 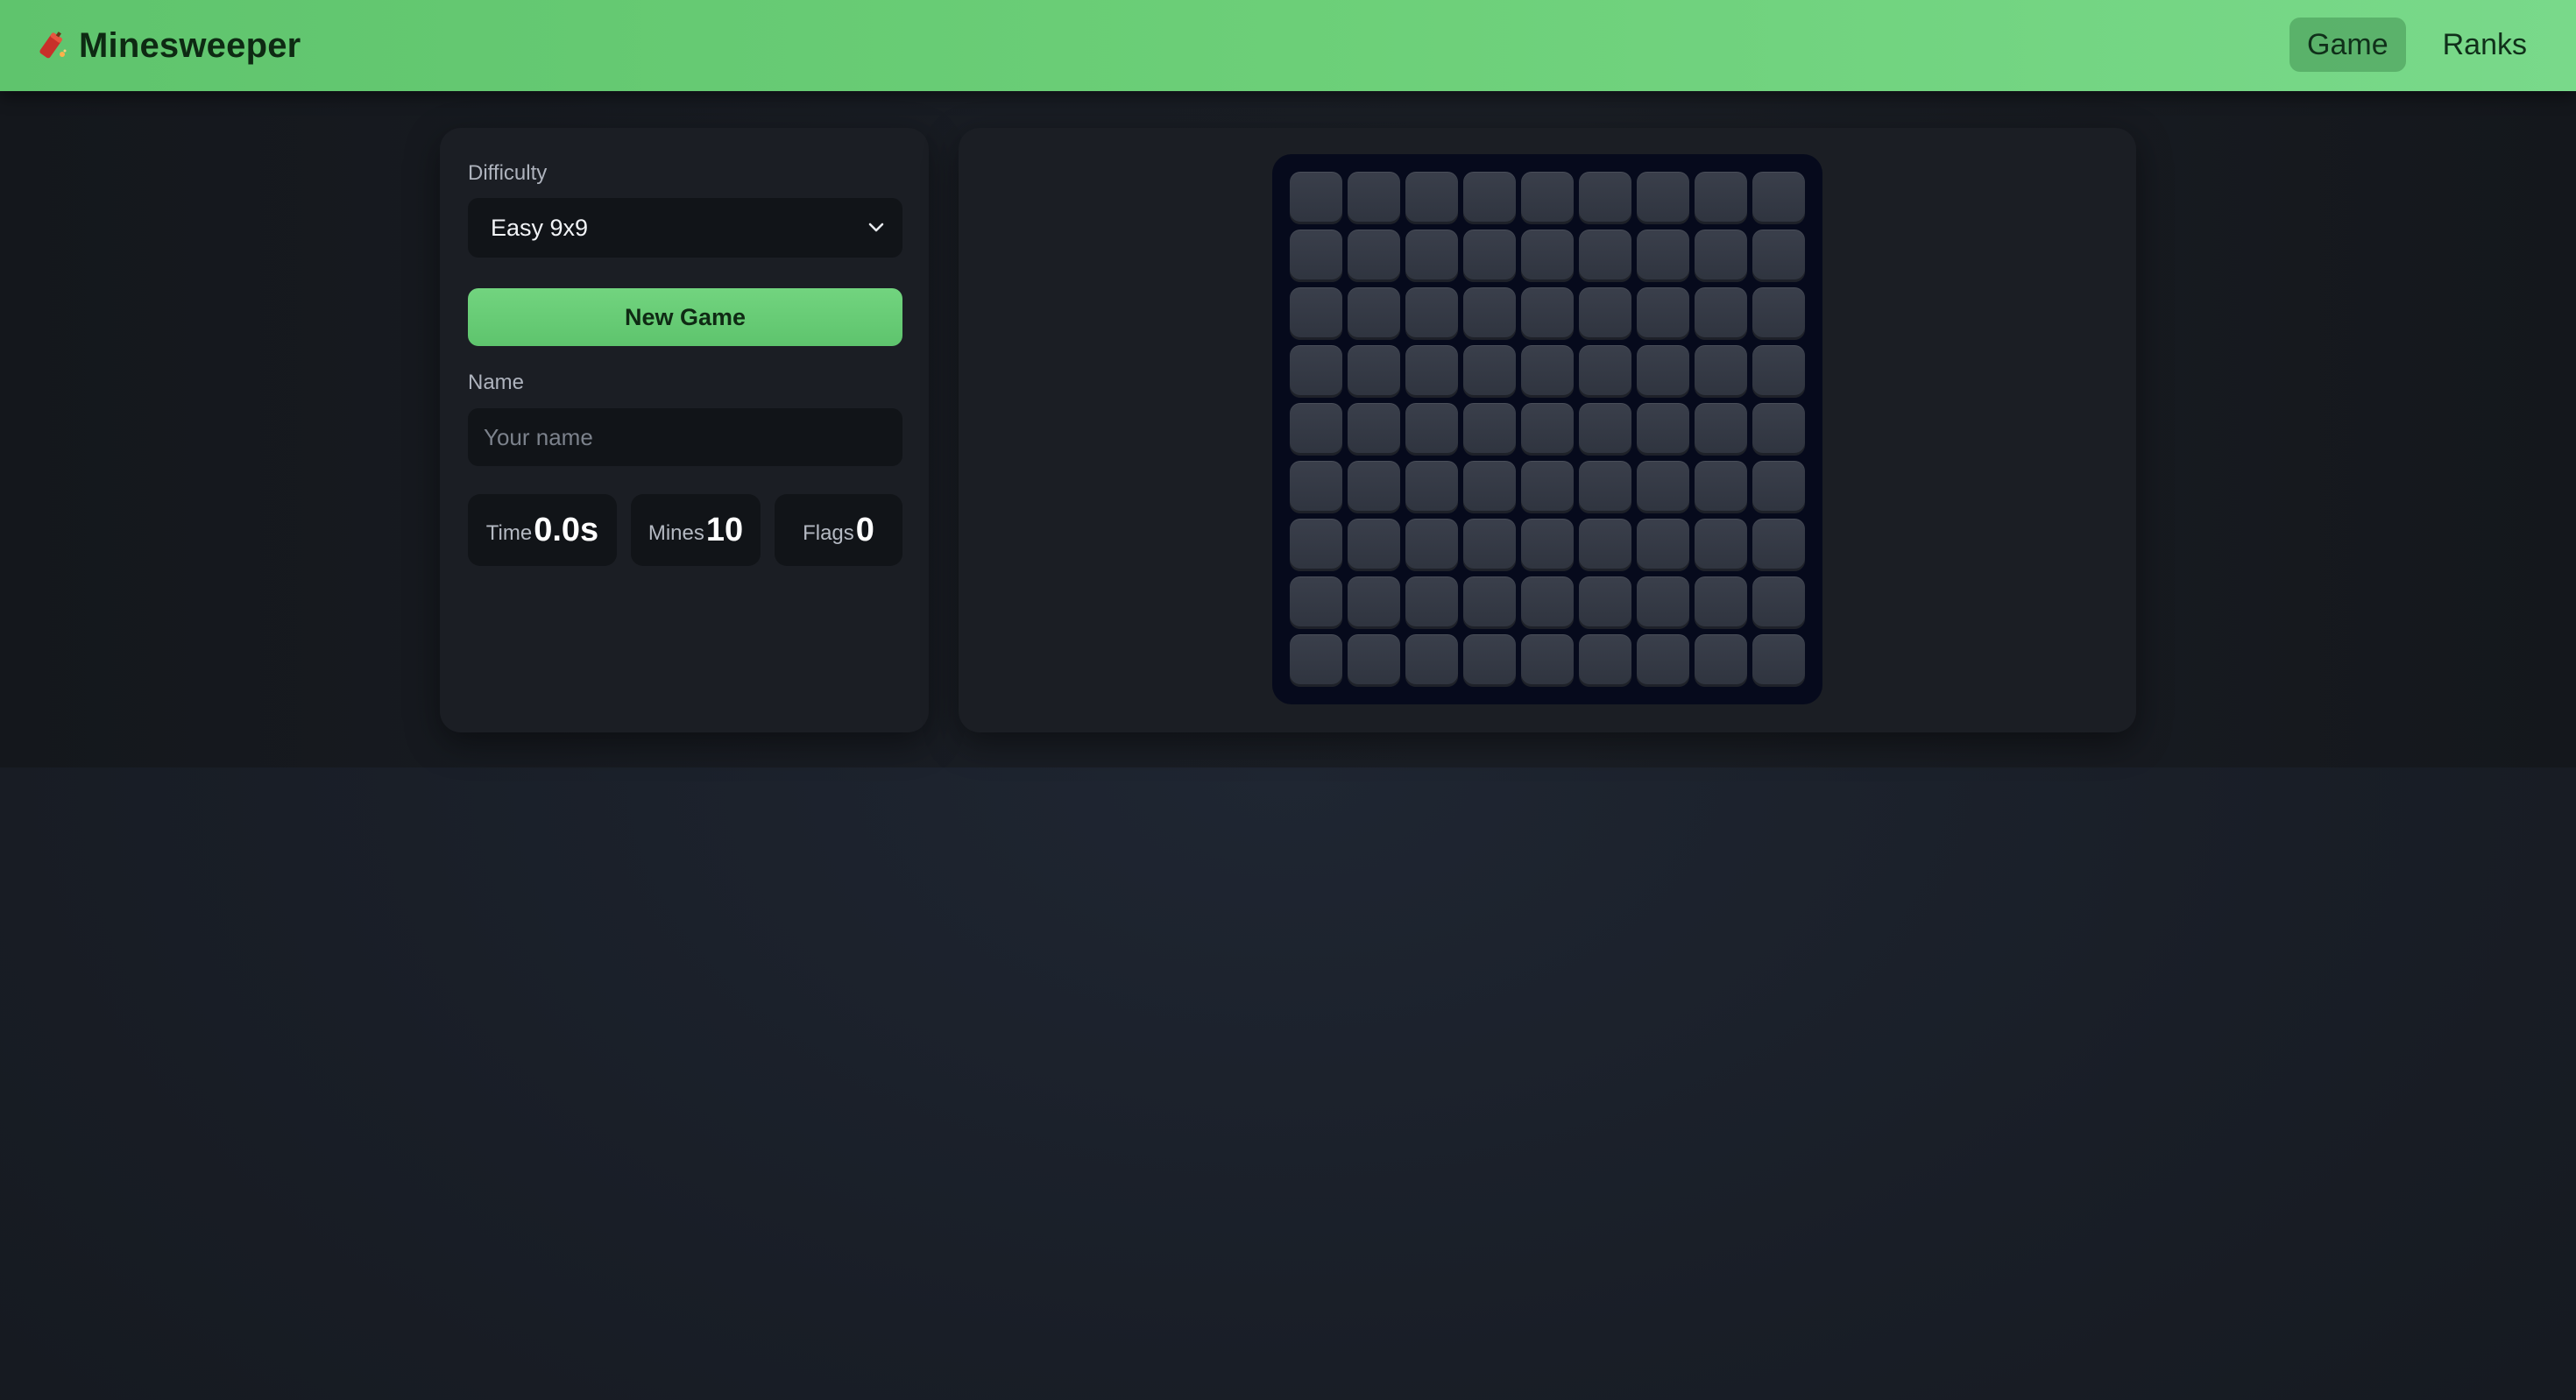 I want to click on difficulty-label: Difficulty, so click(x=508, y=173).